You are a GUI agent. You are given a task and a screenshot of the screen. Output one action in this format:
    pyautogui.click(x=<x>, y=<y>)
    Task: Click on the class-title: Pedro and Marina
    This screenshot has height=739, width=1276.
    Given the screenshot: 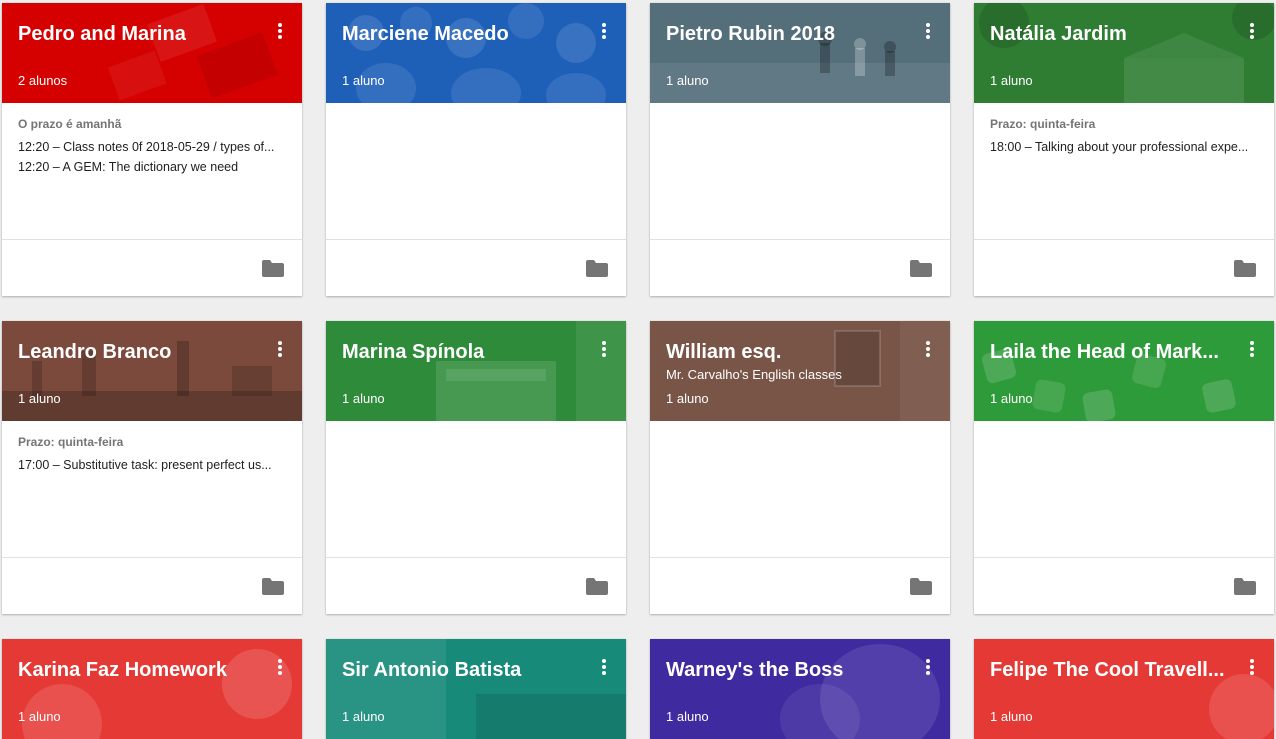 What is the action you would take?
    pyautogui.click(x=138, y=34)
    